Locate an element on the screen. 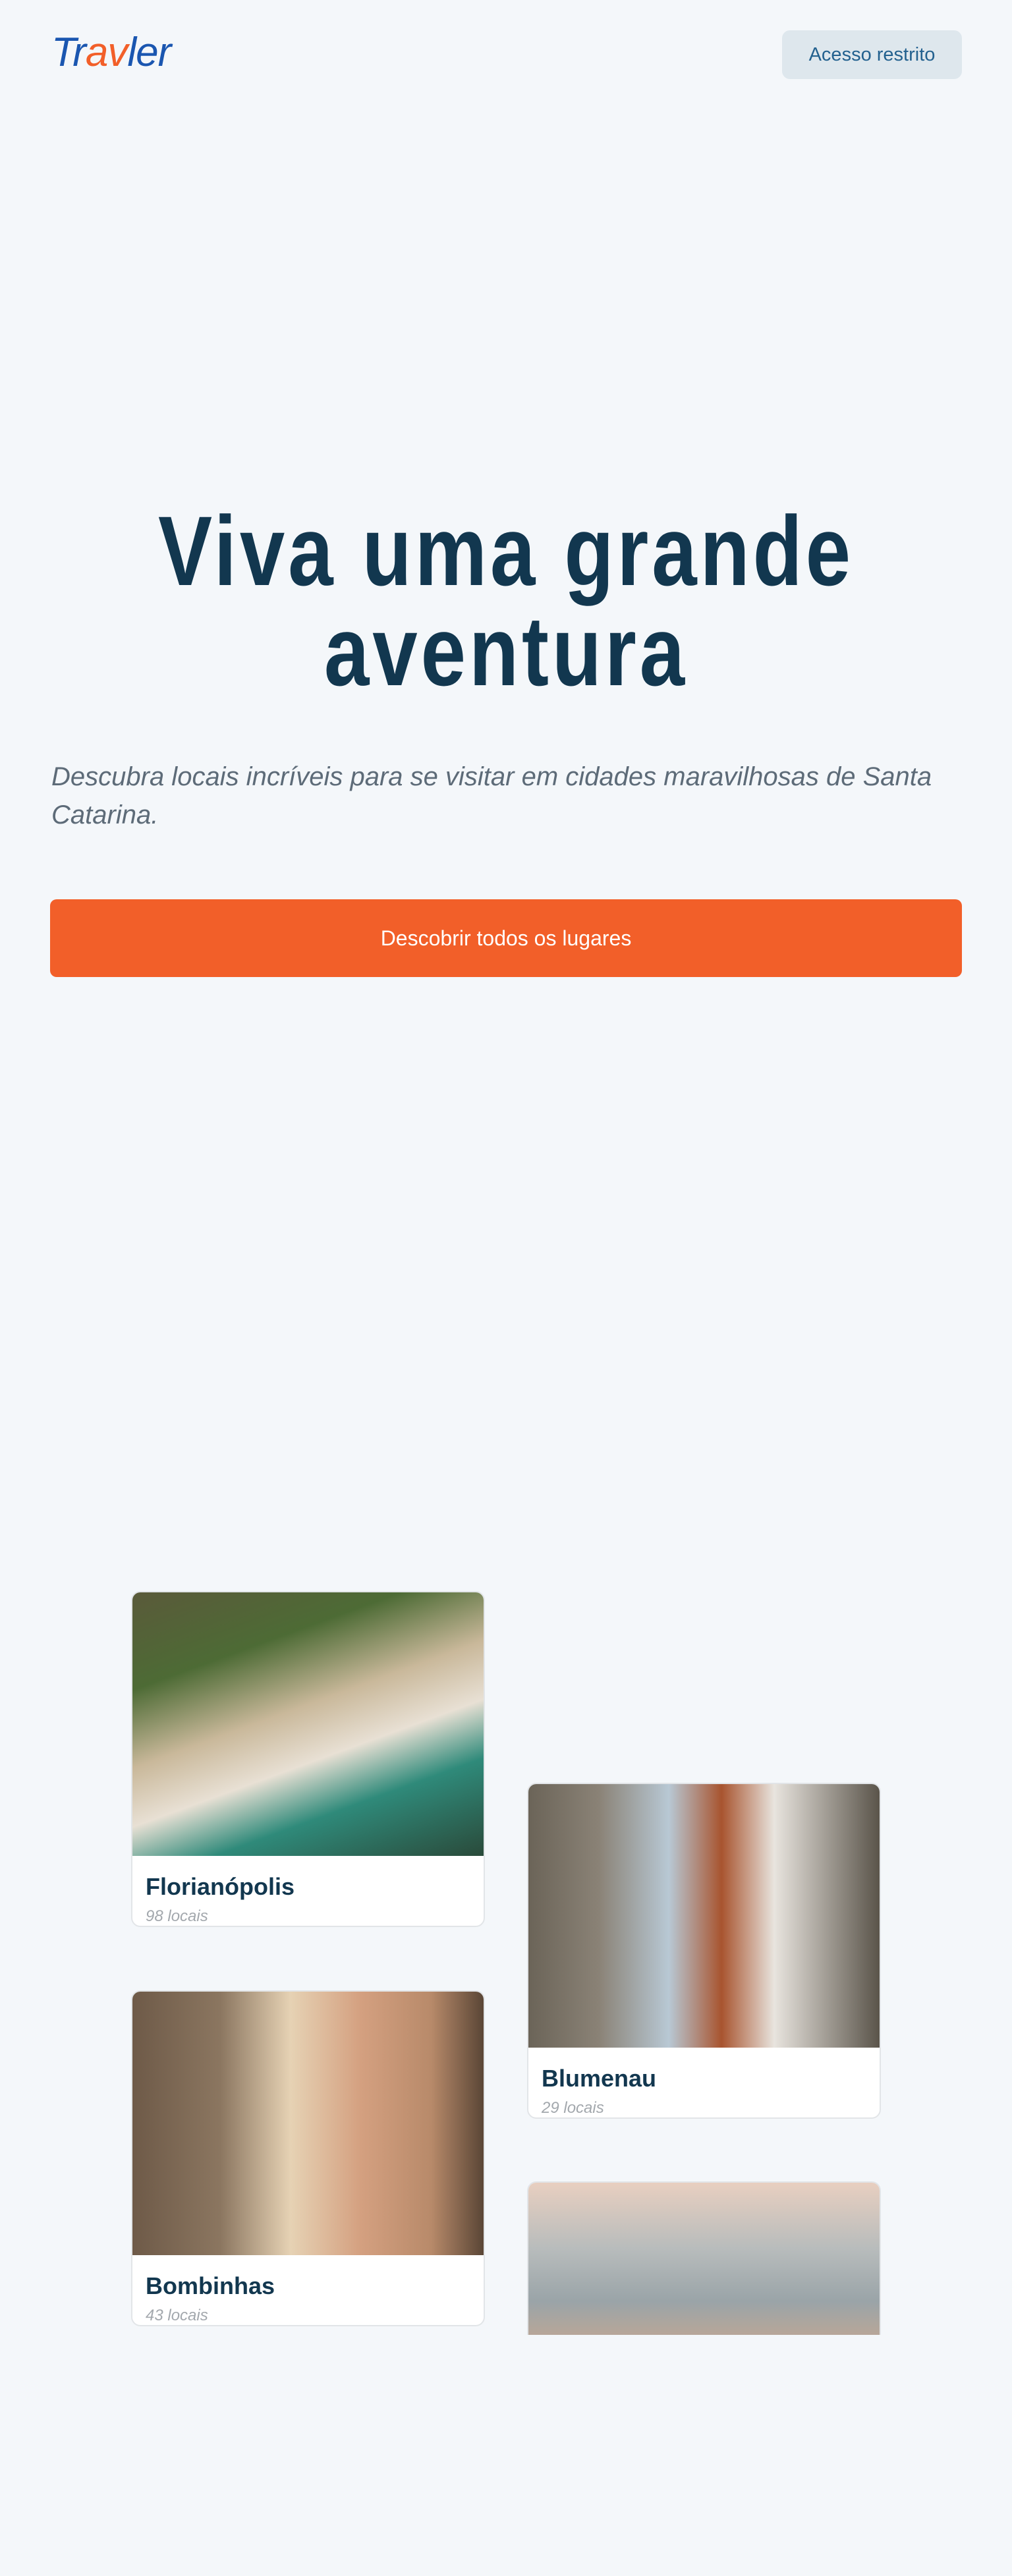  city-card-blumenau: Blumenau 29 locais is located at coordinates (704, 1951).